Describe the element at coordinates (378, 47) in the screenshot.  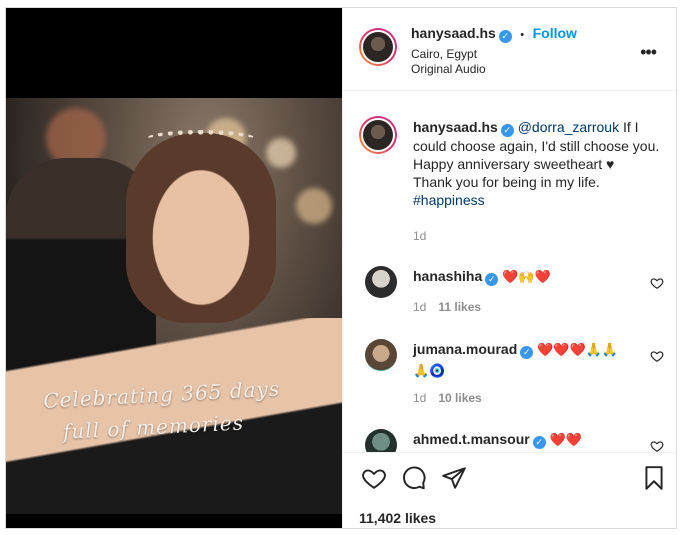
I see `author-avatar` at that location.